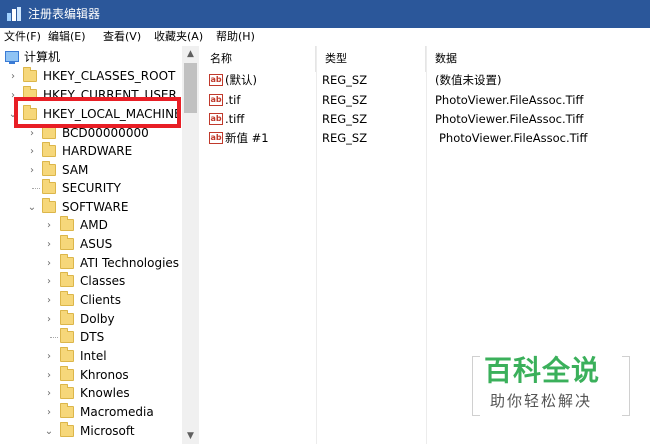 This screenshot has height=444, width=650. I want to click on scroll-down-icon: ▼, so click(190, 436).